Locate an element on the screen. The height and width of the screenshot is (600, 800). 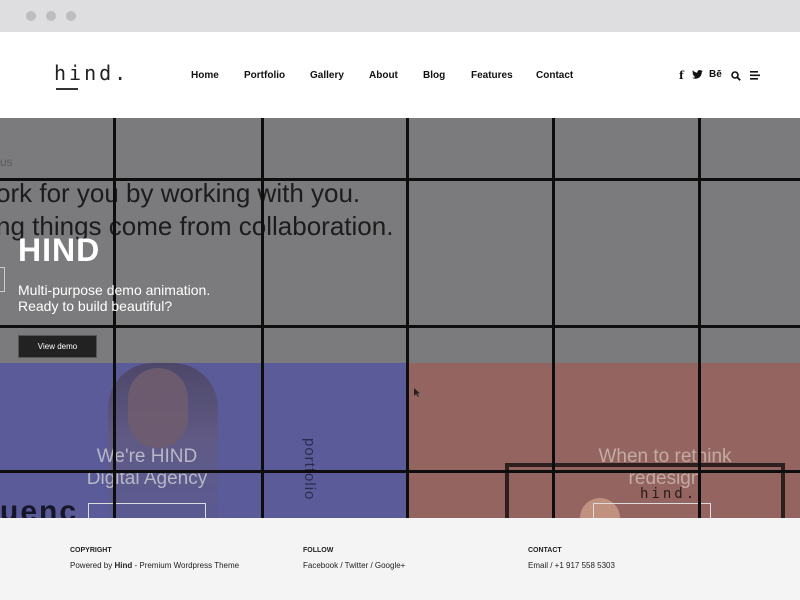
nav-gallery: Gallery is located at coordinates (327, 75).